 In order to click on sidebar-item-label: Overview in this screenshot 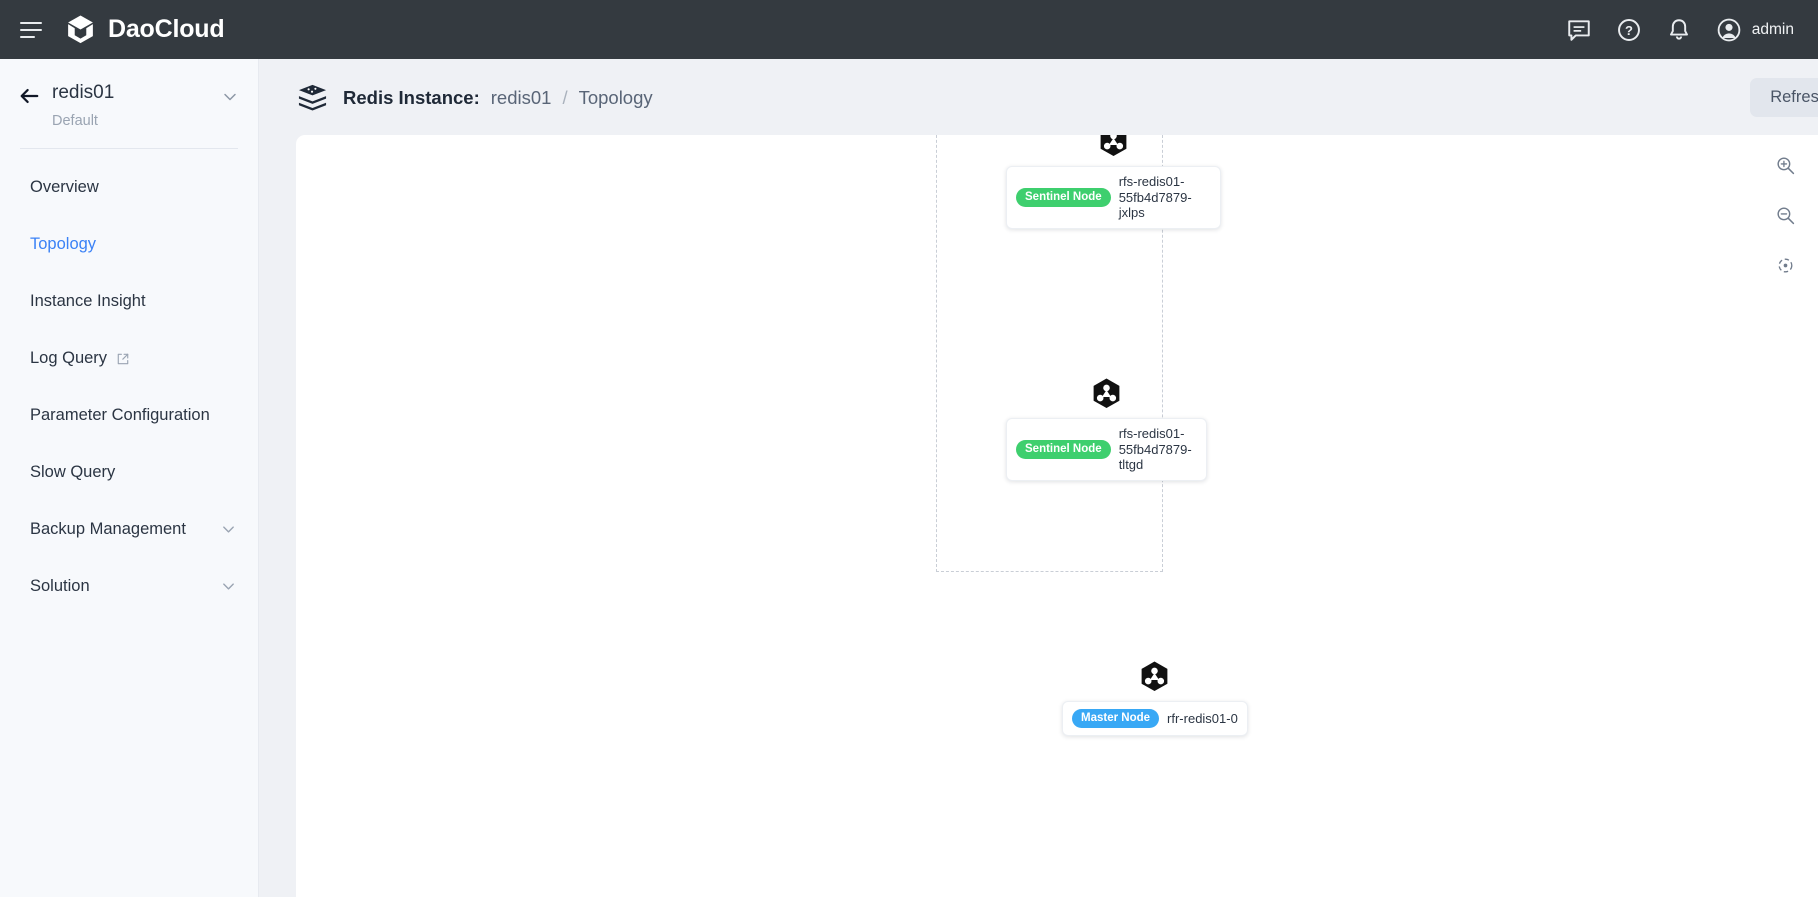, I will do `click(64, 187)`.